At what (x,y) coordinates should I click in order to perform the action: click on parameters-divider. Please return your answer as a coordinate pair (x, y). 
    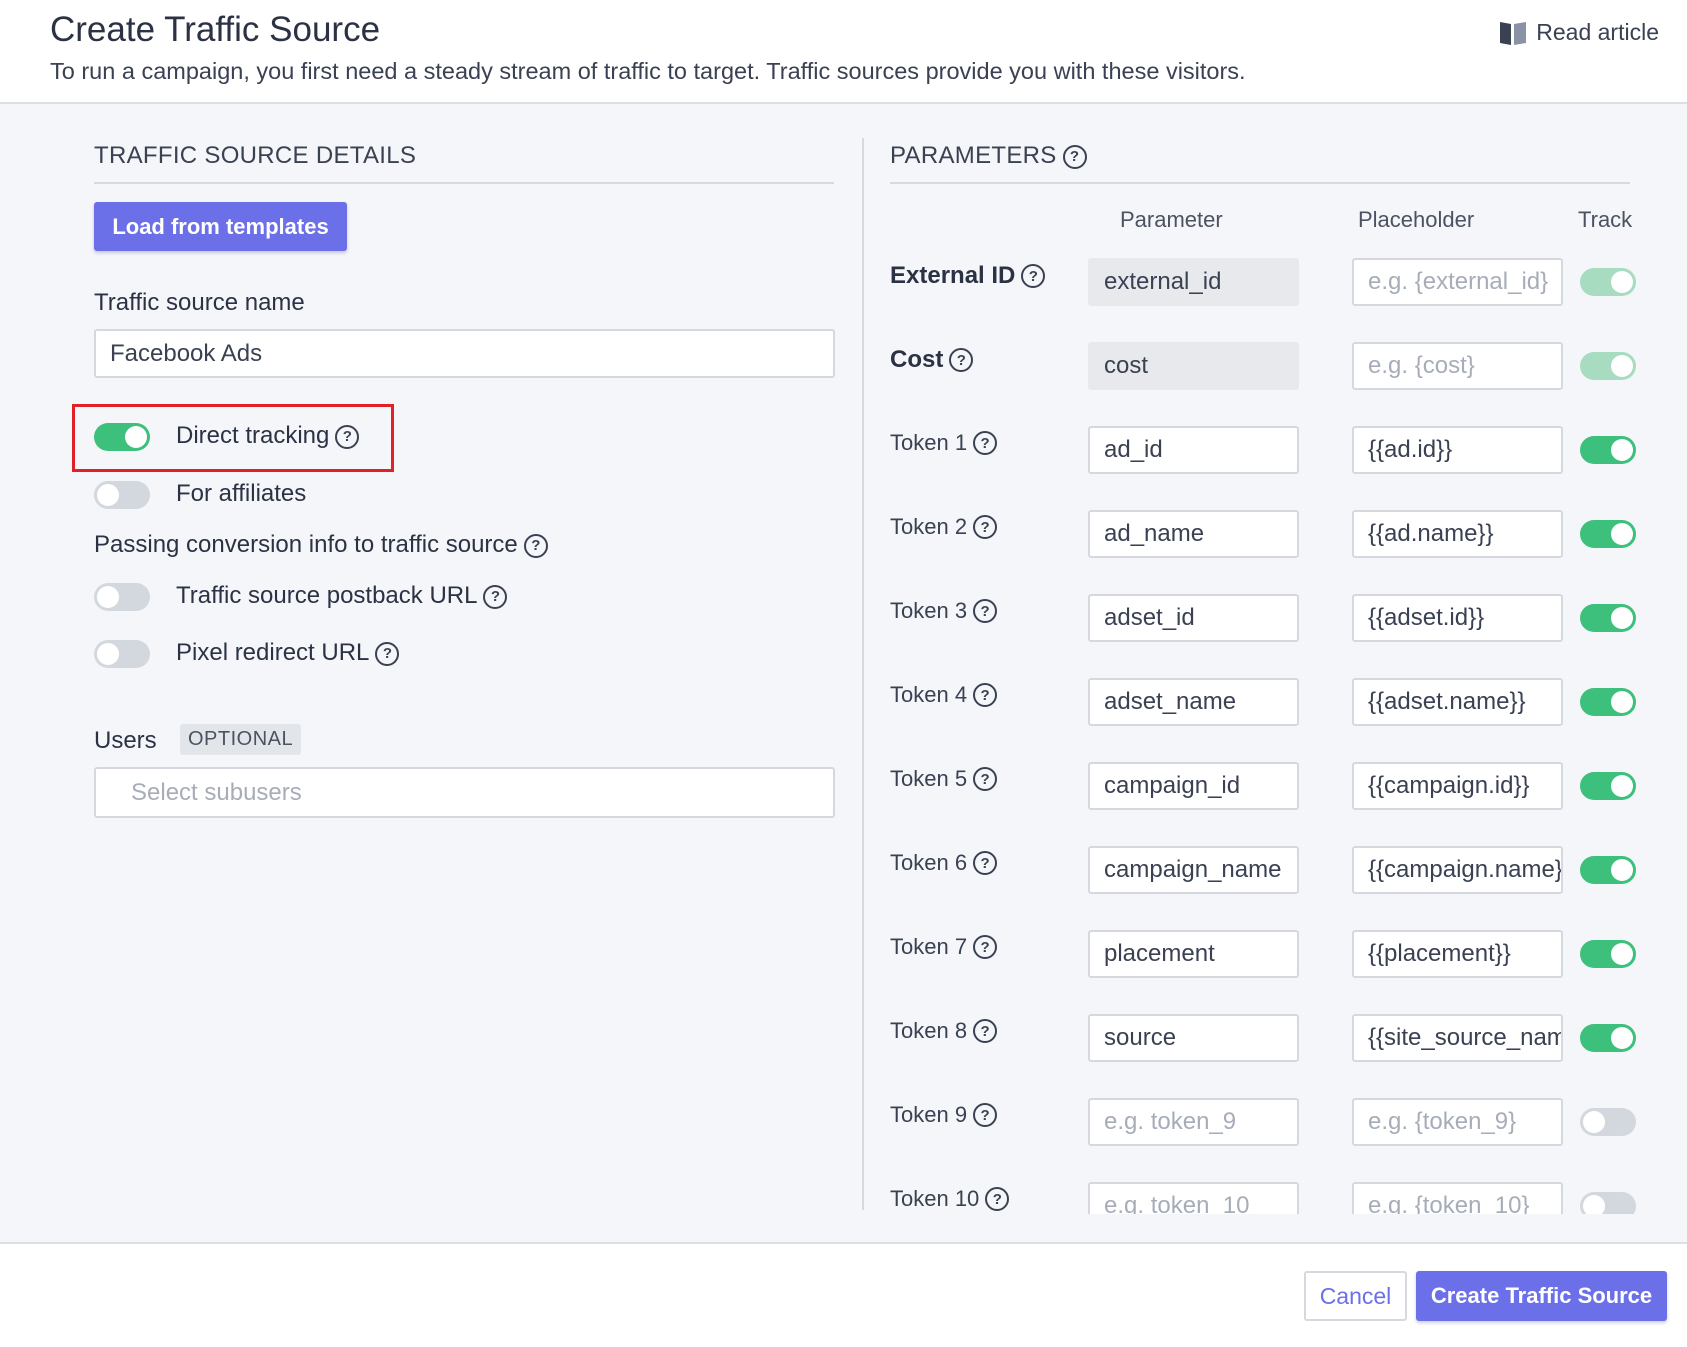
    Looking at the image, I should click on (1260, 183).